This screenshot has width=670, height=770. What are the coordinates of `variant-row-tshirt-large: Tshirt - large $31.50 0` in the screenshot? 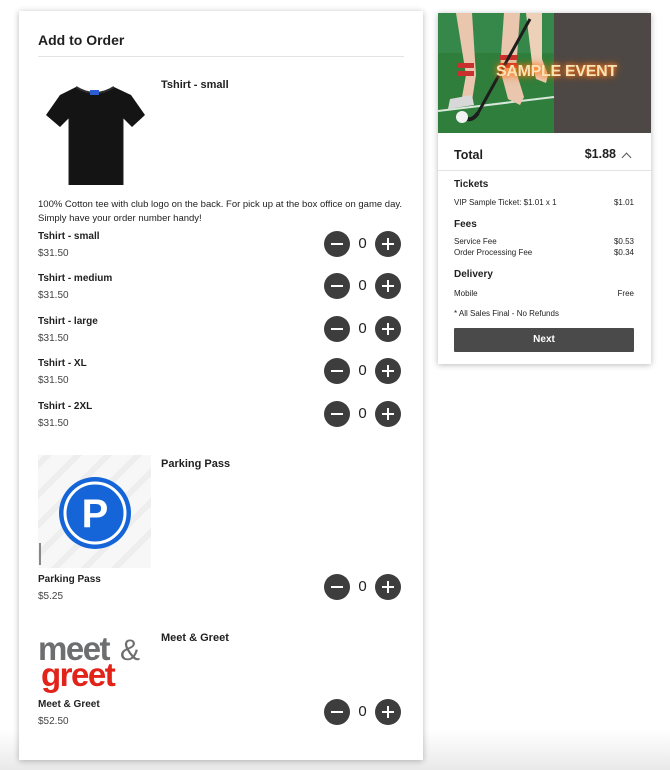 It's located at (219, 333).